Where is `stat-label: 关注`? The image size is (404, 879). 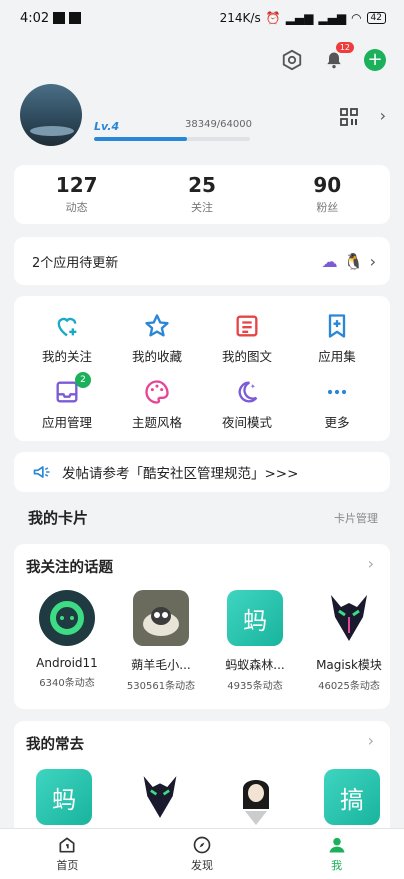
stat-label: 关注 is located at coordinates (201, 207).